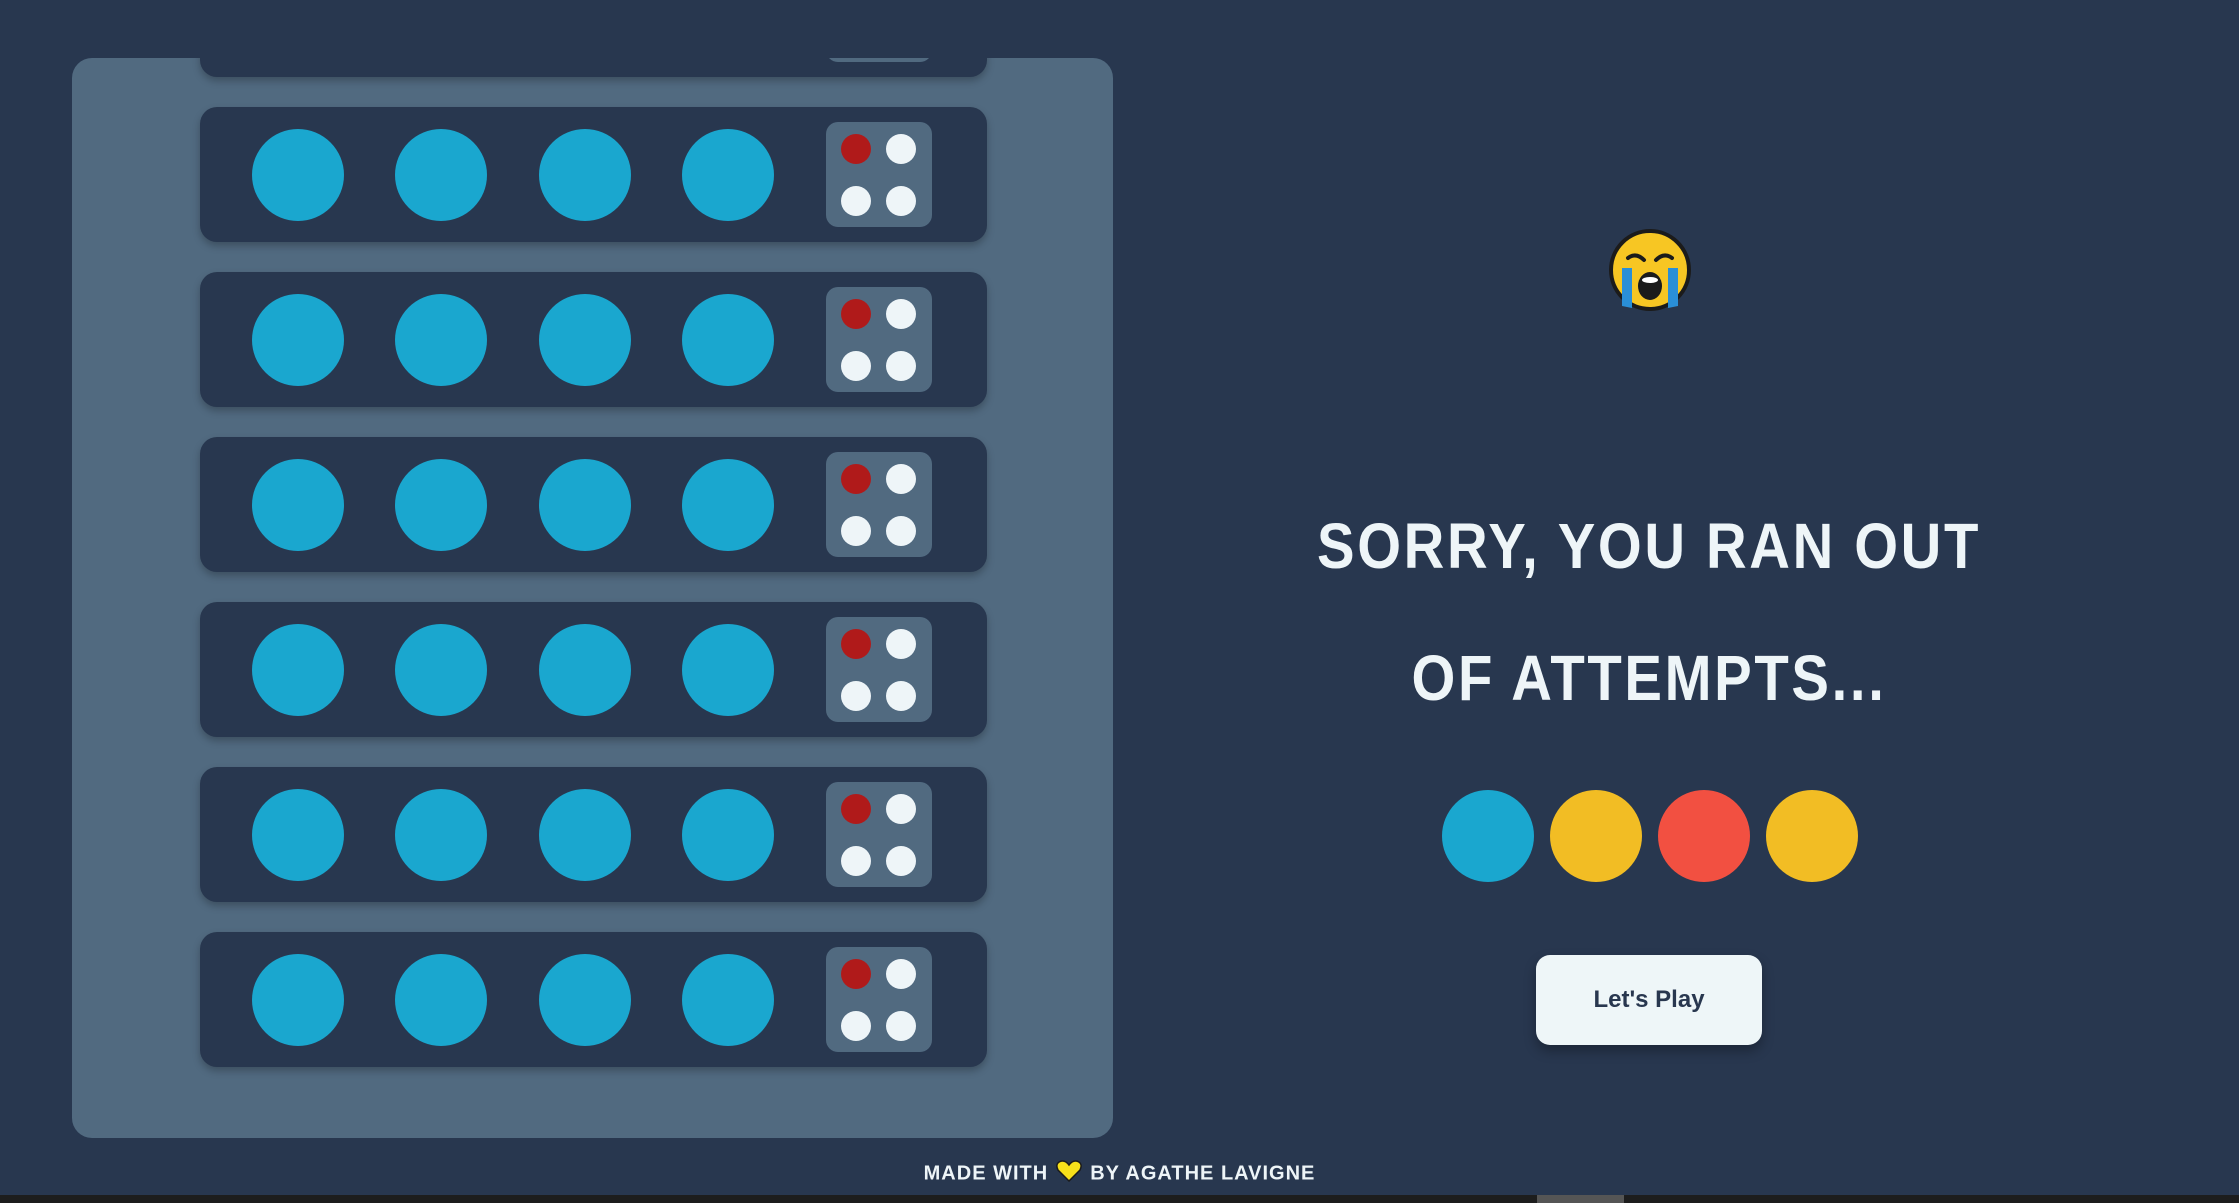 The height and width of the screenshot is (1203, 2239). I want to click on horizontal-scrollbar, so click(1119, 1199).